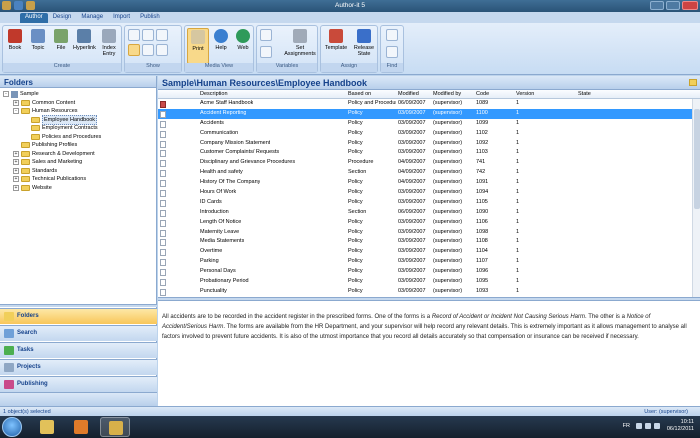 The height and width of the screenshot is (438, 700). I want to click on tree-item-standards: + Standards, so click(79, 171).